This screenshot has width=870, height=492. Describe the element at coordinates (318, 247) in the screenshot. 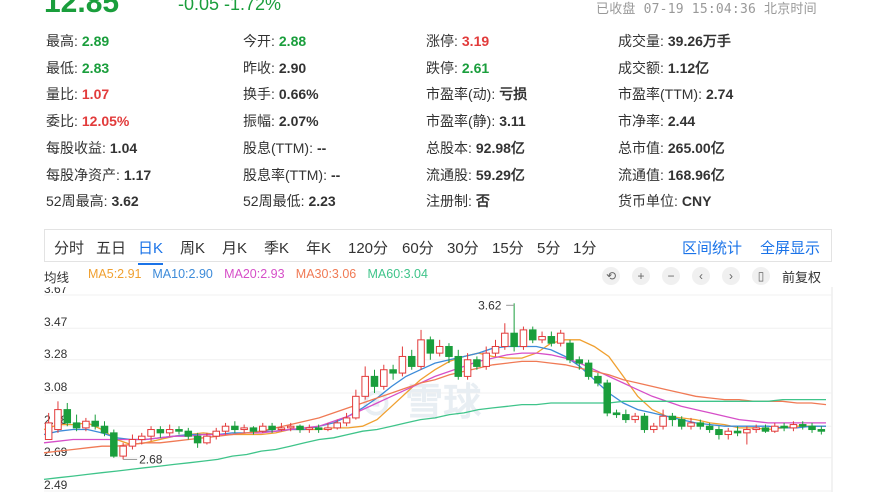

I see `tab-6: 年K` at that location.